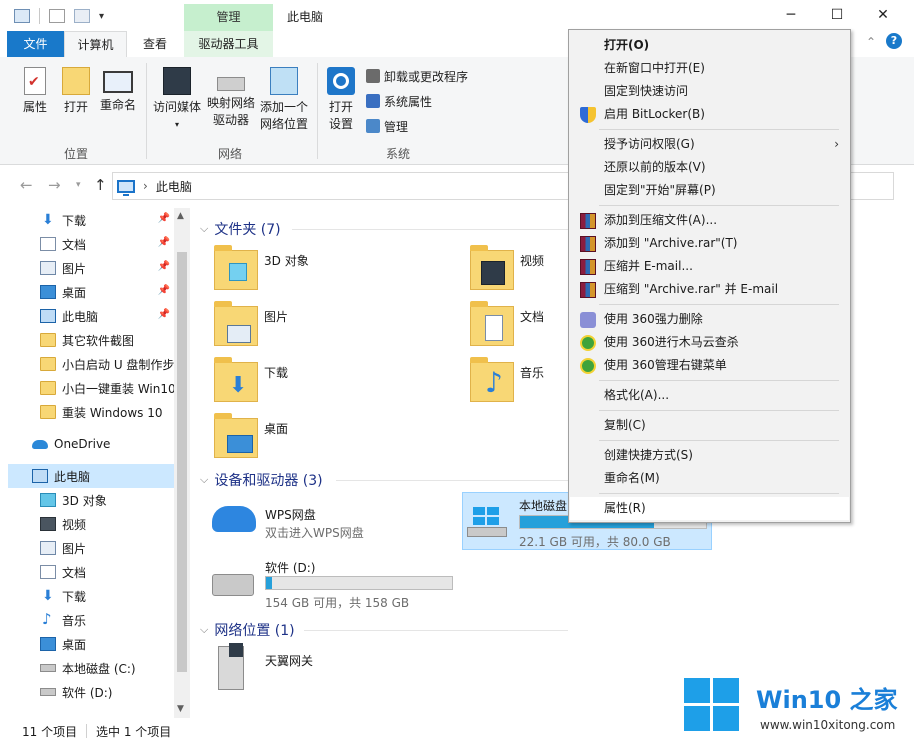  I want to click on close-button: ✕, so click(883, 15).